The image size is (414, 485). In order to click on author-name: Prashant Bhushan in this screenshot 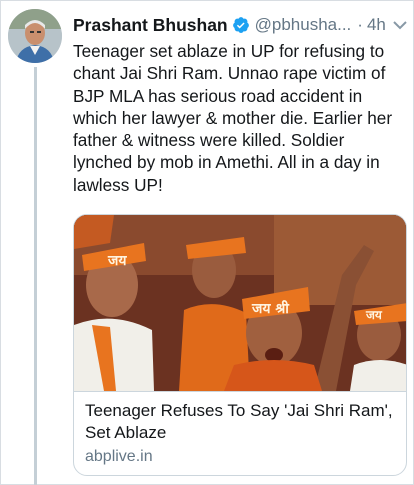, I will do `click(150, 25)`.